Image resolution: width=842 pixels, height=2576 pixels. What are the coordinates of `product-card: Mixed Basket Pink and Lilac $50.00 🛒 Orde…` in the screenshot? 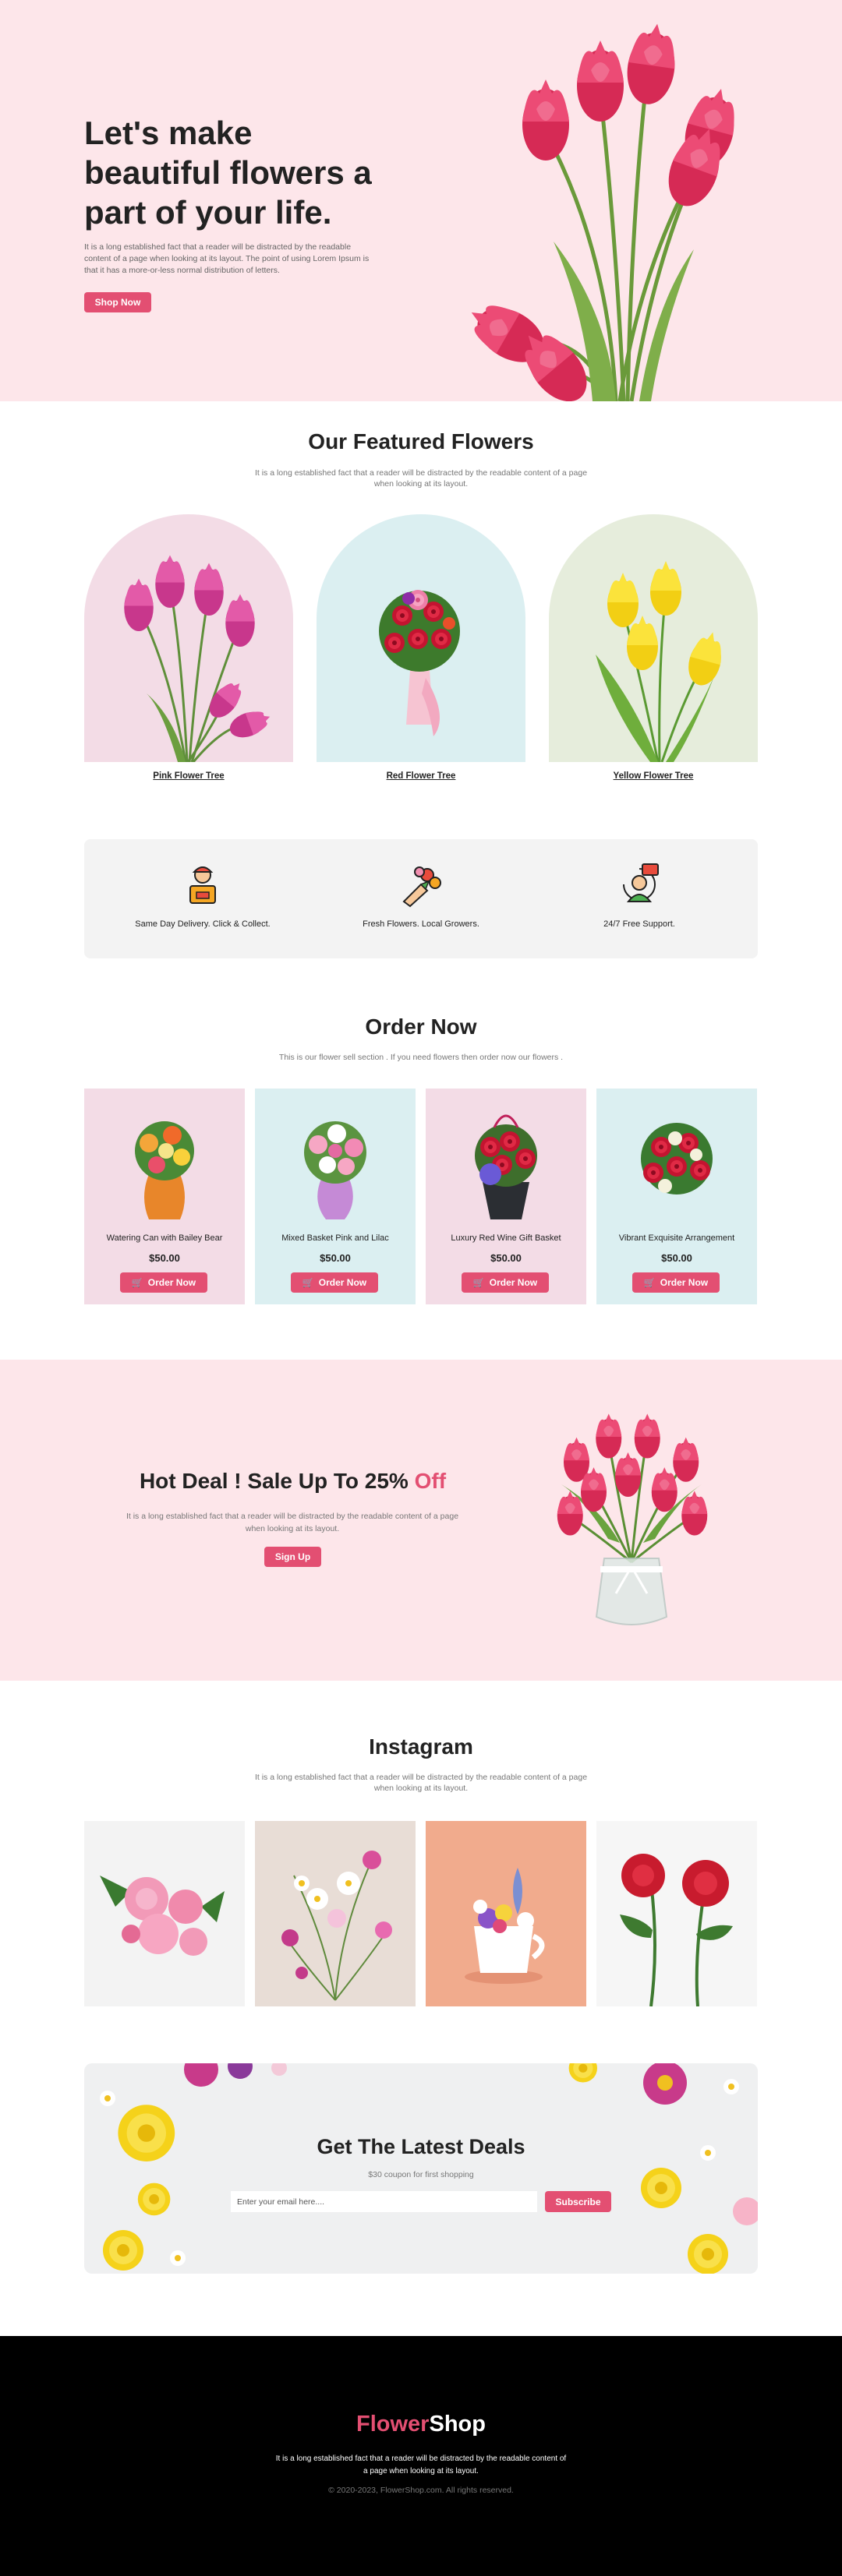 It's located at (335, 1196).